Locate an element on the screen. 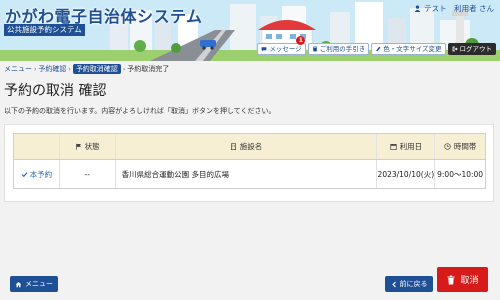  reservation-type-label: 本予約 is located at coordinates (41, 174).